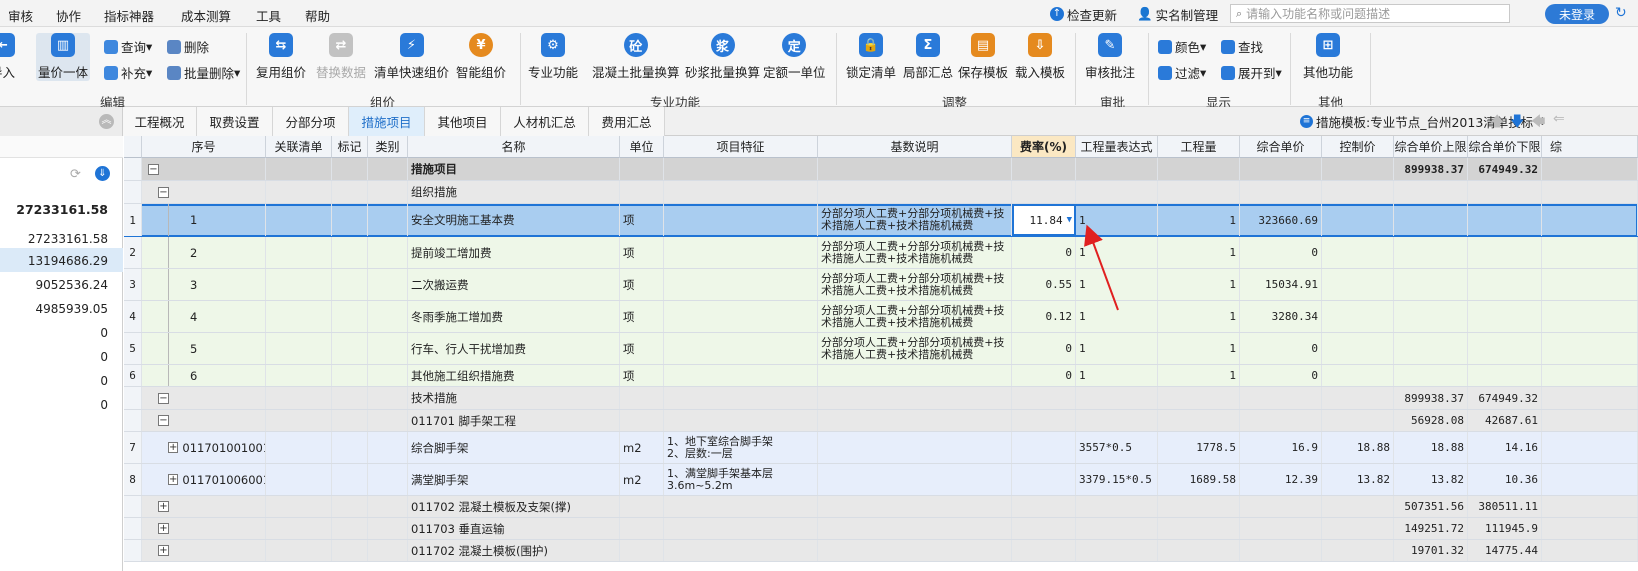 Image resolution: width=1638 pixels, height=571 pixels. What do you see at coordinates (741, 479) in the screenshot?
I see `feature-cell: 1、满堂脚手架基本层3.6m~5.2m` at bounding box center [741, 479].